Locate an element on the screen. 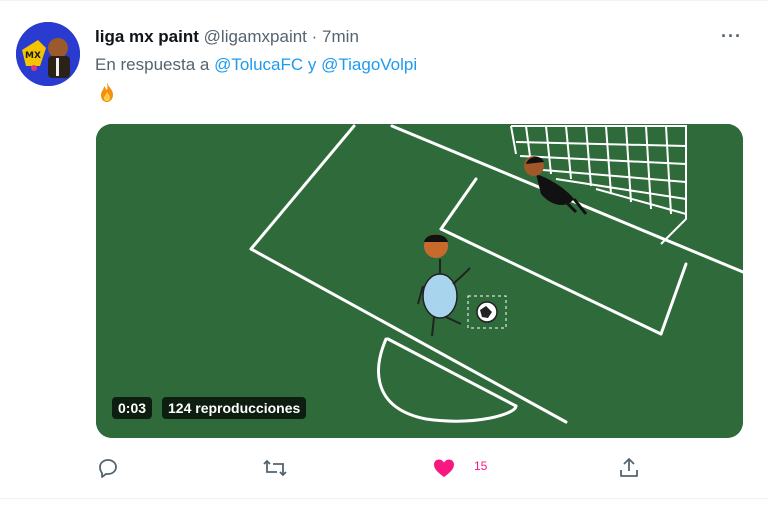  reply-context: En respuesta a @TolucaFC y @TiagoVolpi is located at coordinates (256, 65).